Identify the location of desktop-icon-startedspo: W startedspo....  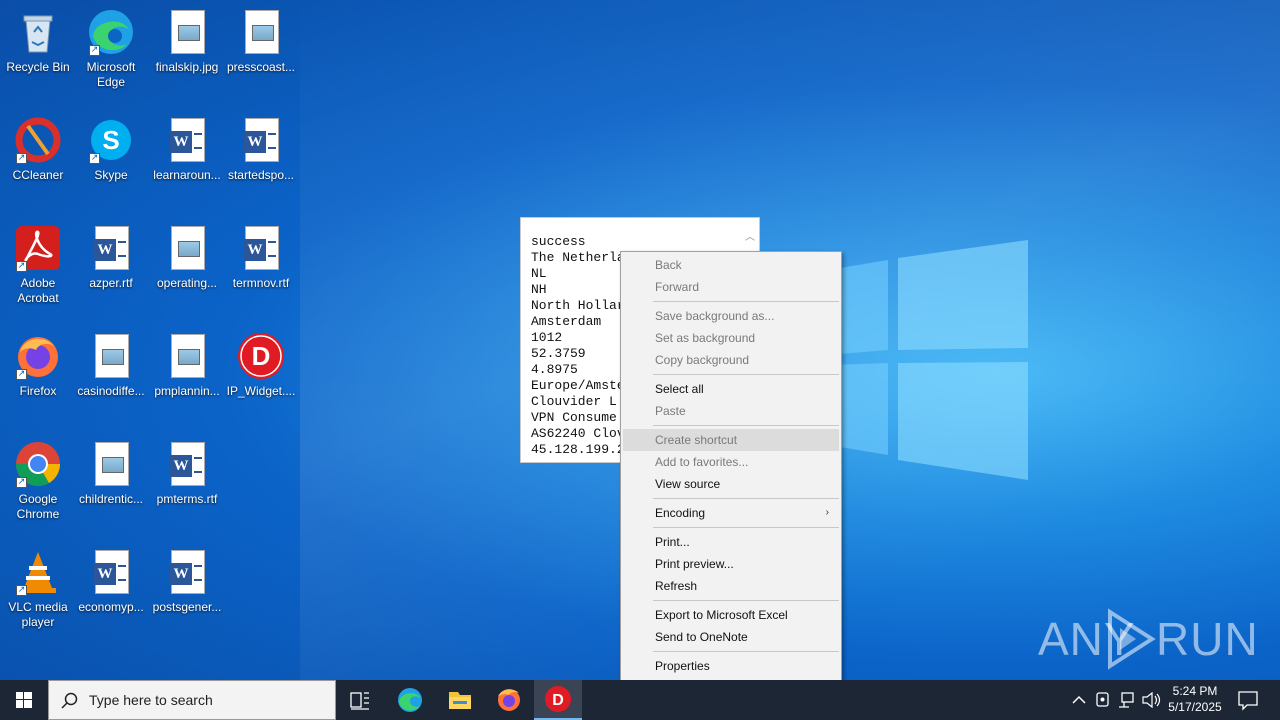
(261, 149).